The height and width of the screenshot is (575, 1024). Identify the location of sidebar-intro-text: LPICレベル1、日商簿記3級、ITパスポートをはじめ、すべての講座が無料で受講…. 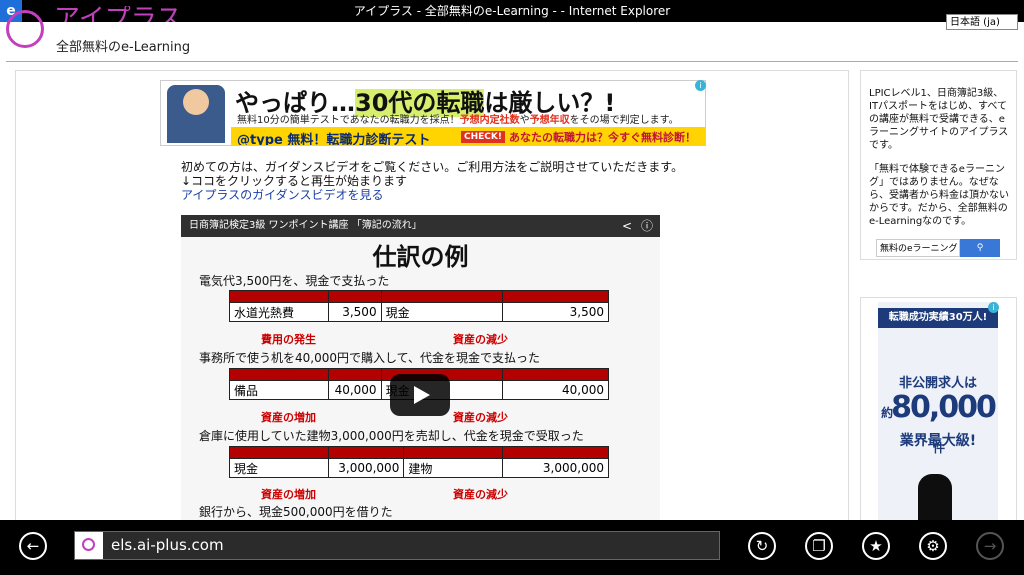
(939, 119).